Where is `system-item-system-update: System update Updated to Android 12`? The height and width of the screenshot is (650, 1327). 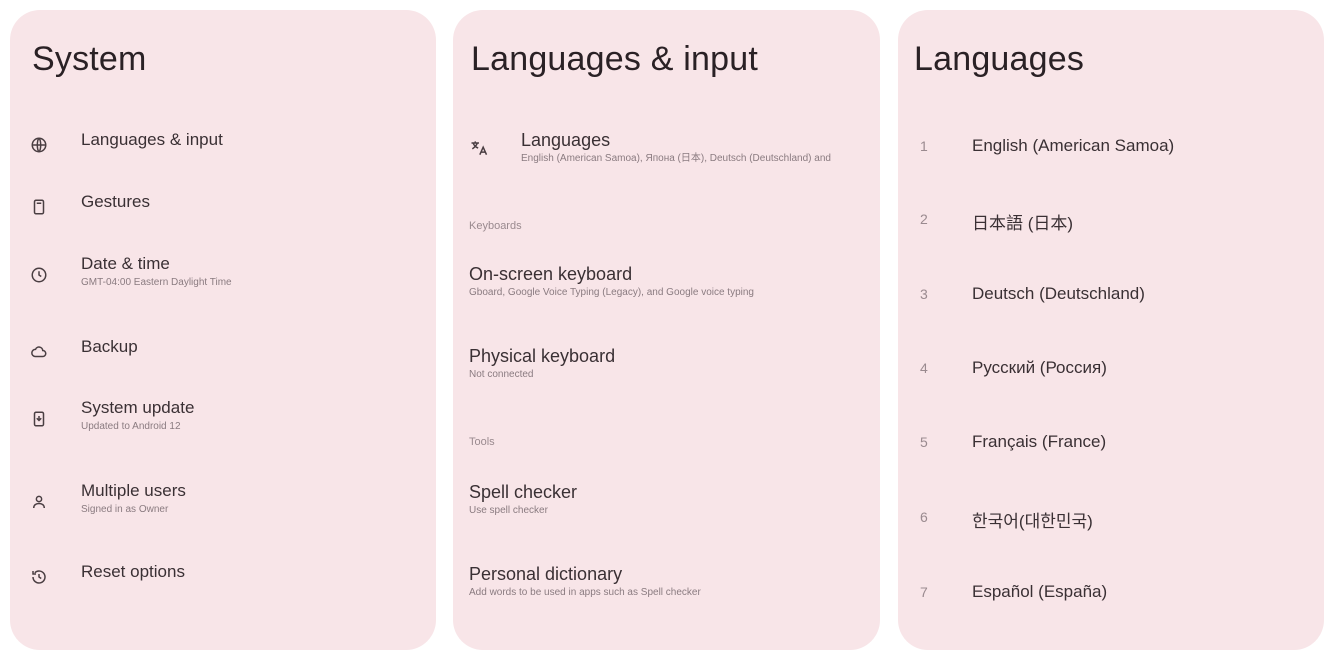
system-item-system-update: System update Updated to Android 12 is located at coordinates (223, 418).